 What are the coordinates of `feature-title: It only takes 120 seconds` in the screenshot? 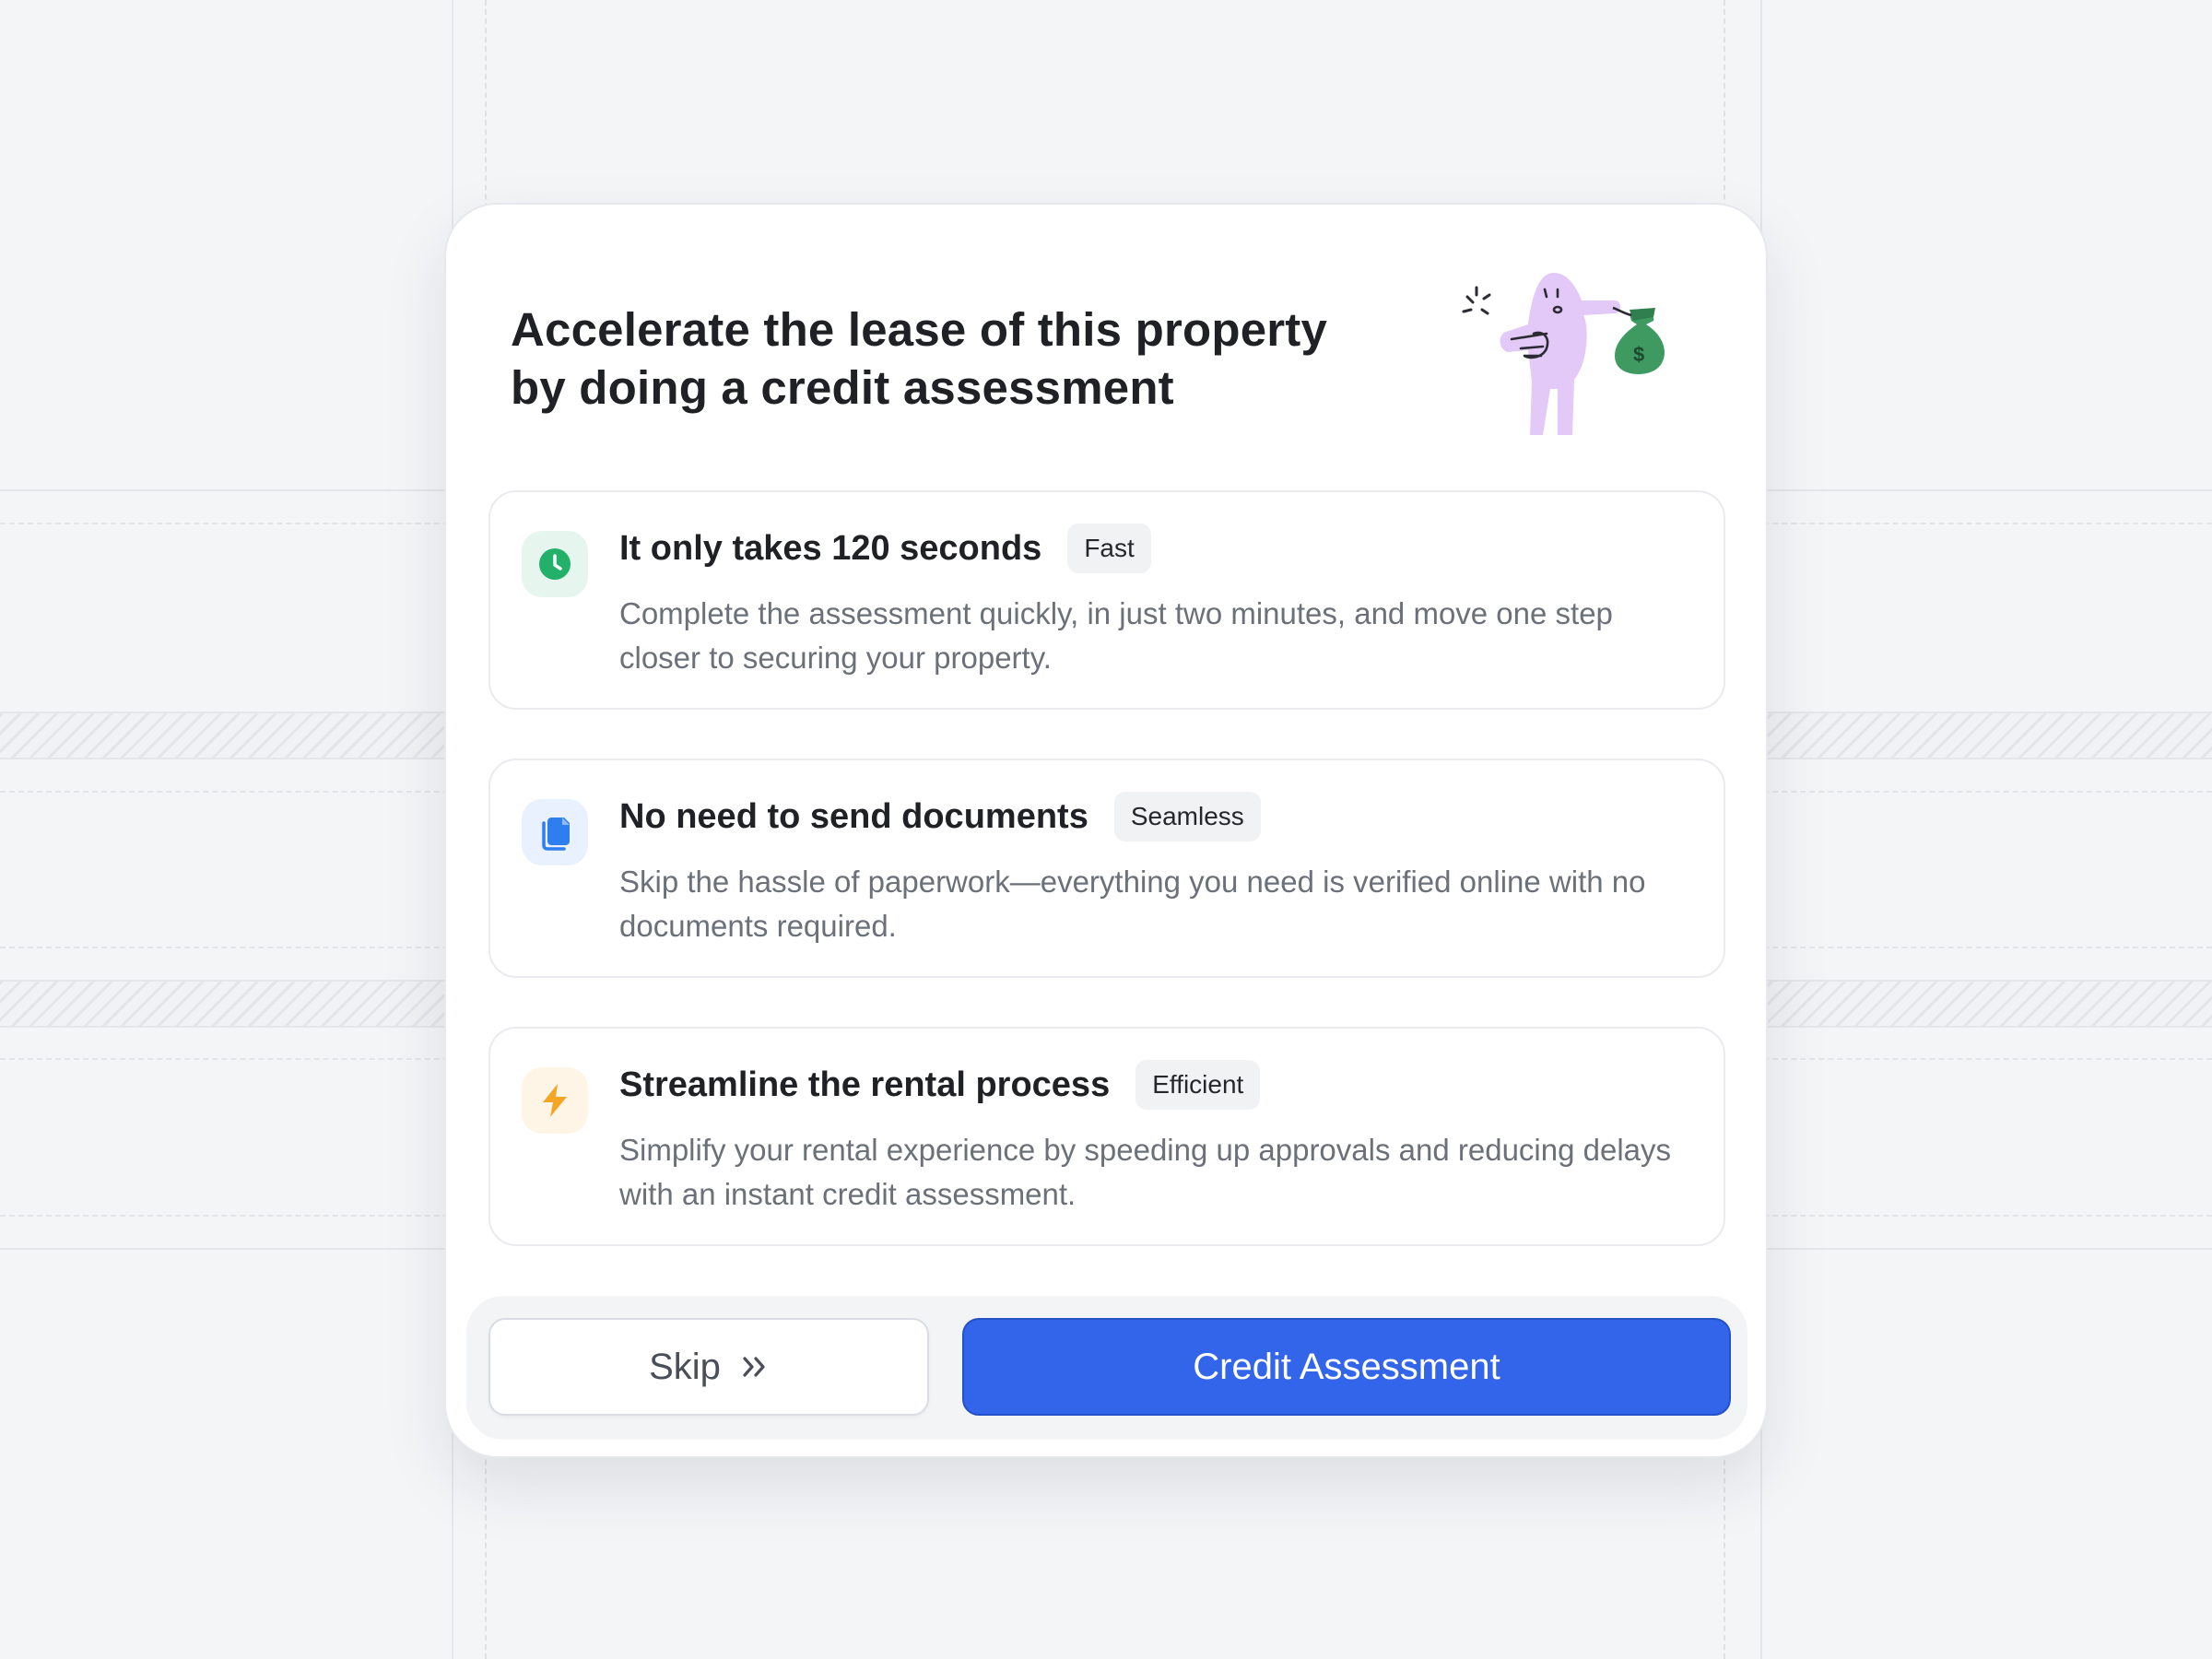 It's located at (830, 548).